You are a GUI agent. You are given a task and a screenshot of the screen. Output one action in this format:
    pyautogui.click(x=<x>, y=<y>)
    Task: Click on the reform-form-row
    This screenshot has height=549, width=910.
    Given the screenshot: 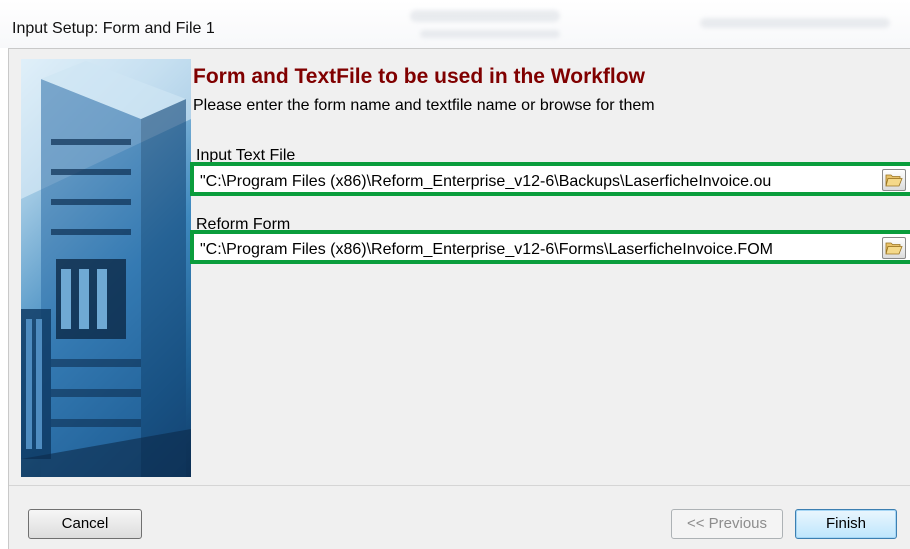 What is the action you would take?
    pyautogui.click(x=550, y=247)
    